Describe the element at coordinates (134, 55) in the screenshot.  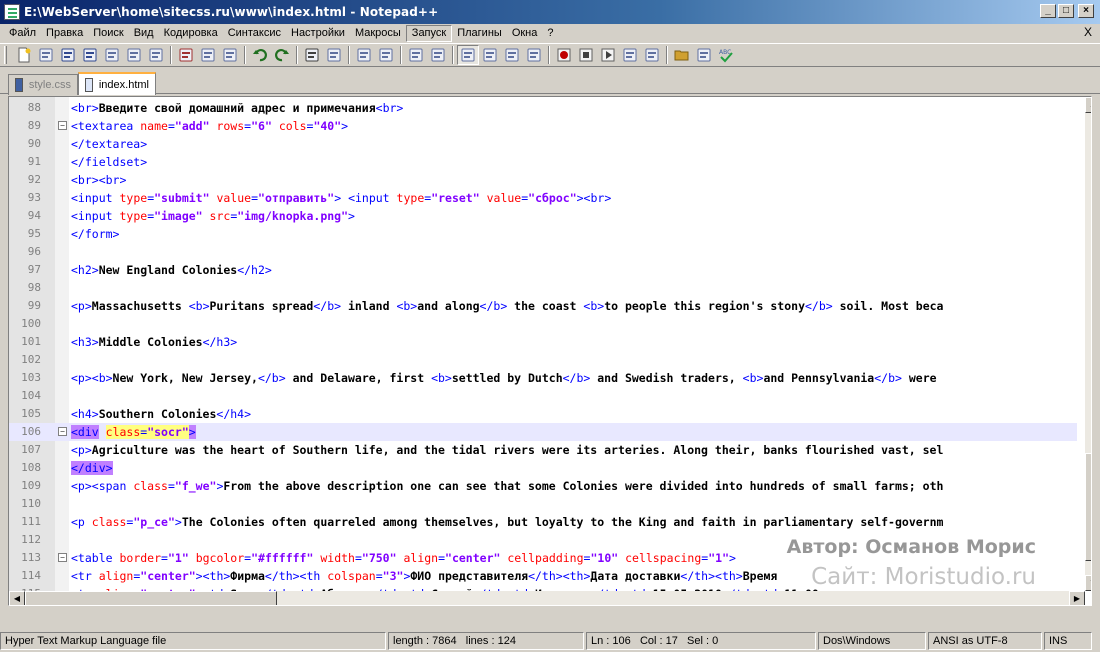
I see `close-all-icon` at that location.